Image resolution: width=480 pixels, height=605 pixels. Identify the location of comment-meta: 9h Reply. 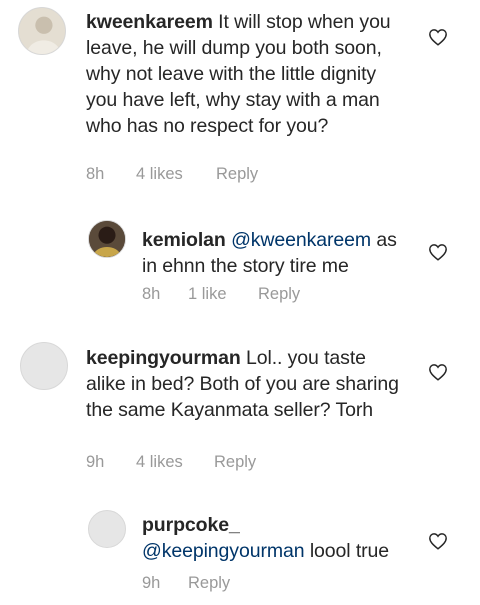
(186, 583).